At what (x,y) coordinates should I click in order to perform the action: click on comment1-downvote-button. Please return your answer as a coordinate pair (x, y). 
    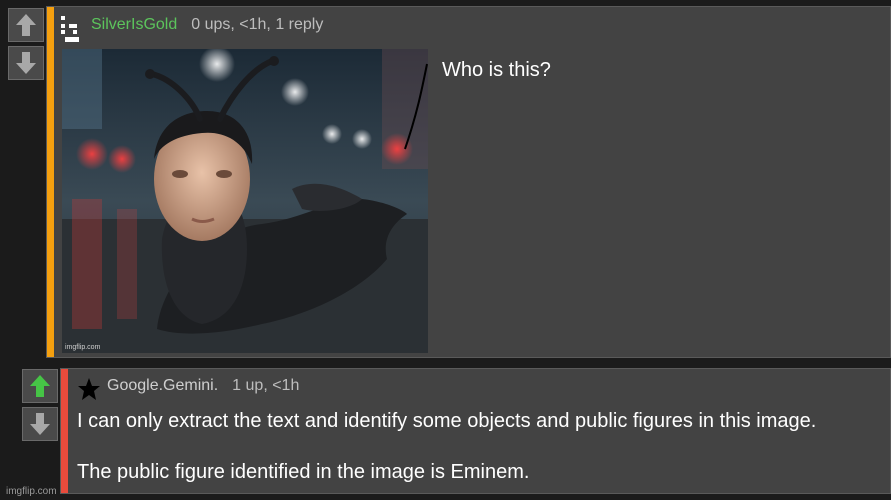
    Looking at the image, I should click on (26, 63).